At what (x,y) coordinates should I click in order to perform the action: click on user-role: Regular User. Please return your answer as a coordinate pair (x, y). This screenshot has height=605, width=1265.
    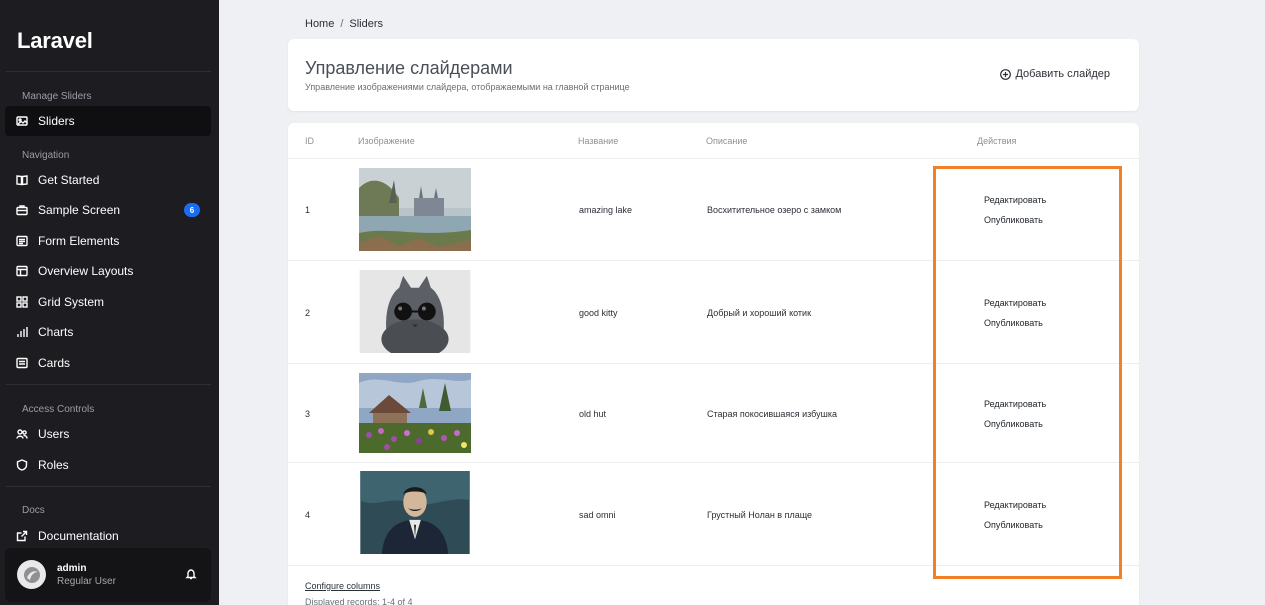
    Looking at the image, I should click on (86, 581).